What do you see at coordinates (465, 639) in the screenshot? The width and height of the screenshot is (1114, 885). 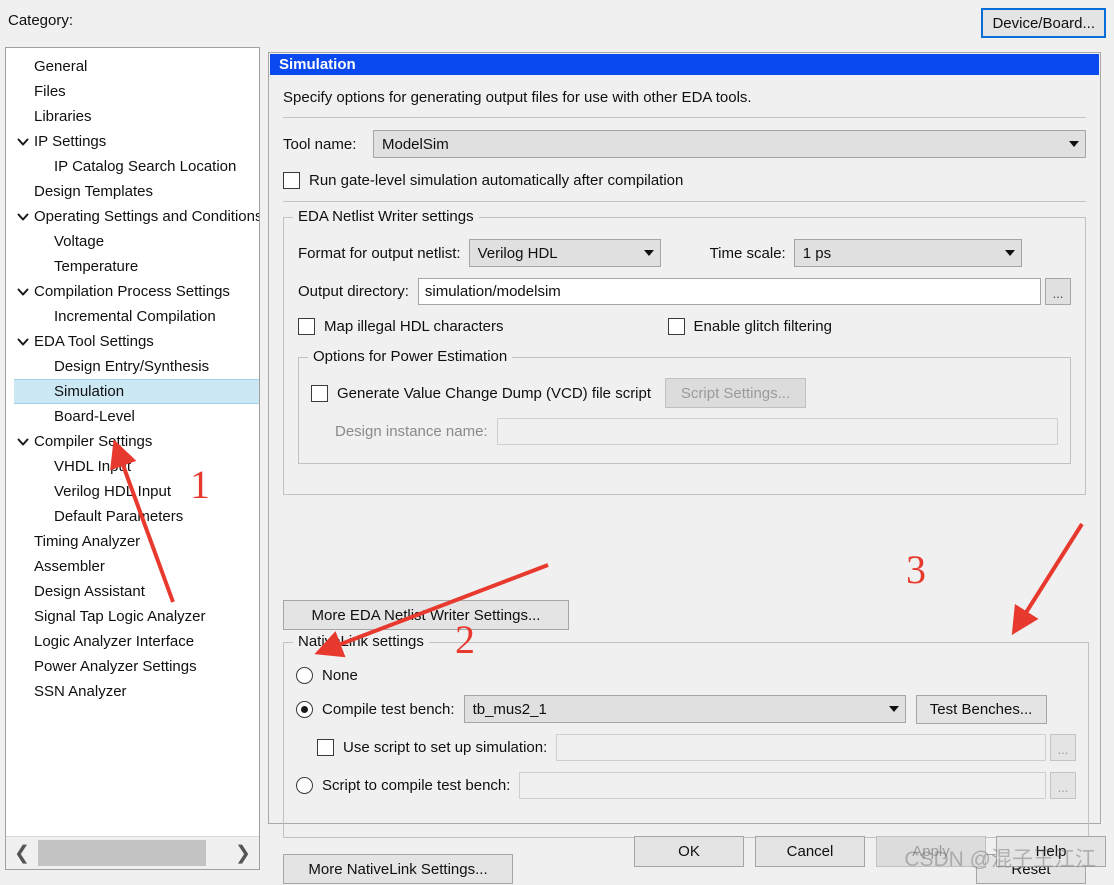 I see `annotation-number-2: 2` at bounding box center [465, 639].